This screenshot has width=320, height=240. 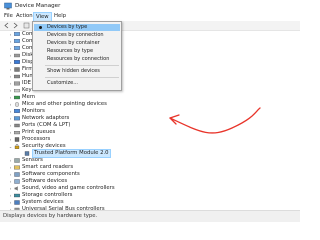 I want to click on tree-row-label: Print queues, so click(x=39, y=132).